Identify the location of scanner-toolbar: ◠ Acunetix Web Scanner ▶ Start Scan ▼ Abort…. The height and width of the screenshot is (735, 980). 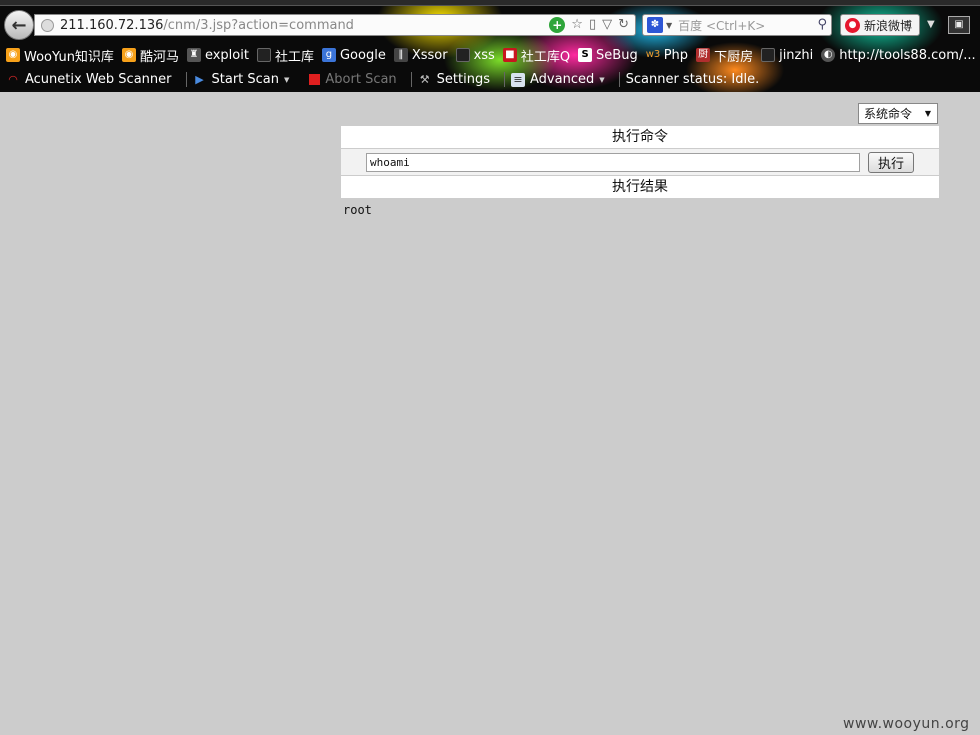
(490, 79).